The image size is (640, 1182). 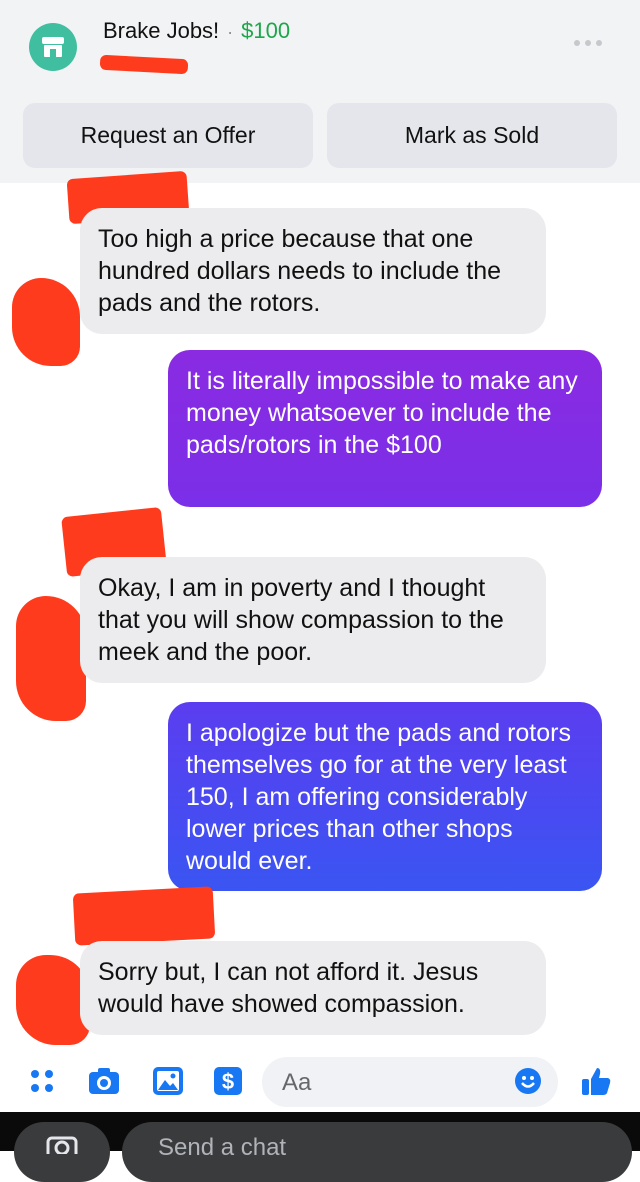 I want to click on apps-grid-icon, so click(x=42, y=1081).